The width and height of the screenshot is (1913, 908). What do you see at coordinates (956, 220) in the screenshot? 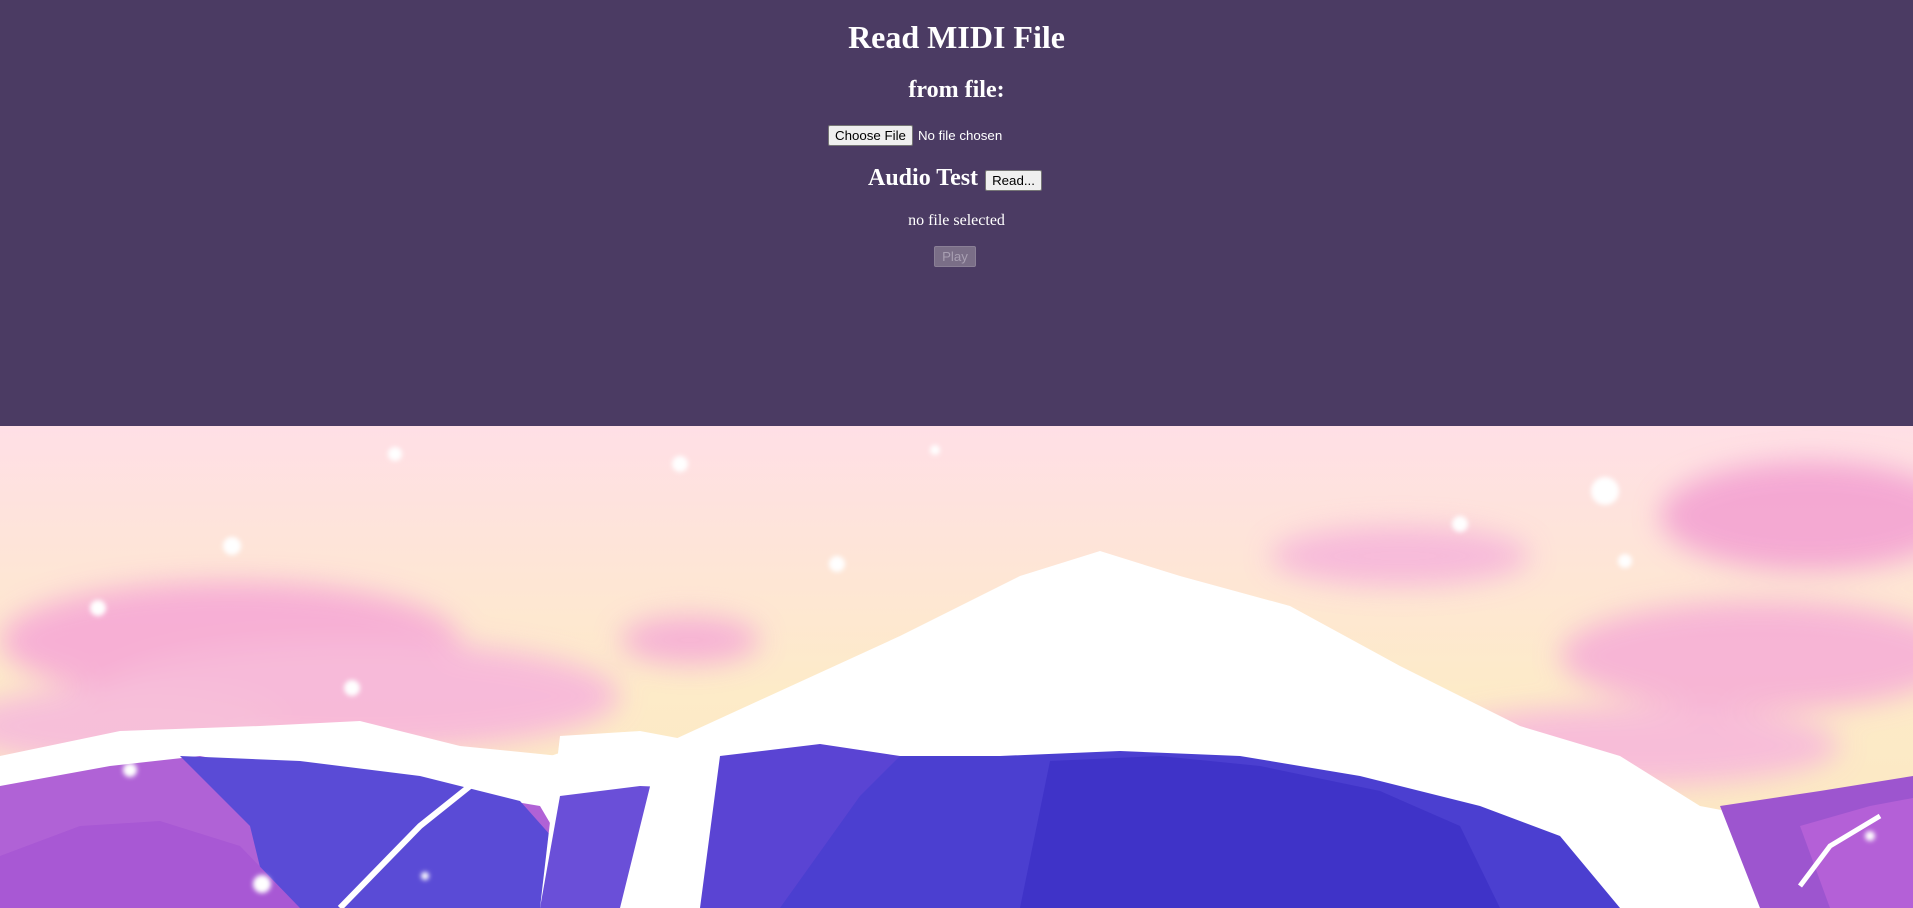
I see `selection-status-text: no file selected` at bounding box center [956, 220].